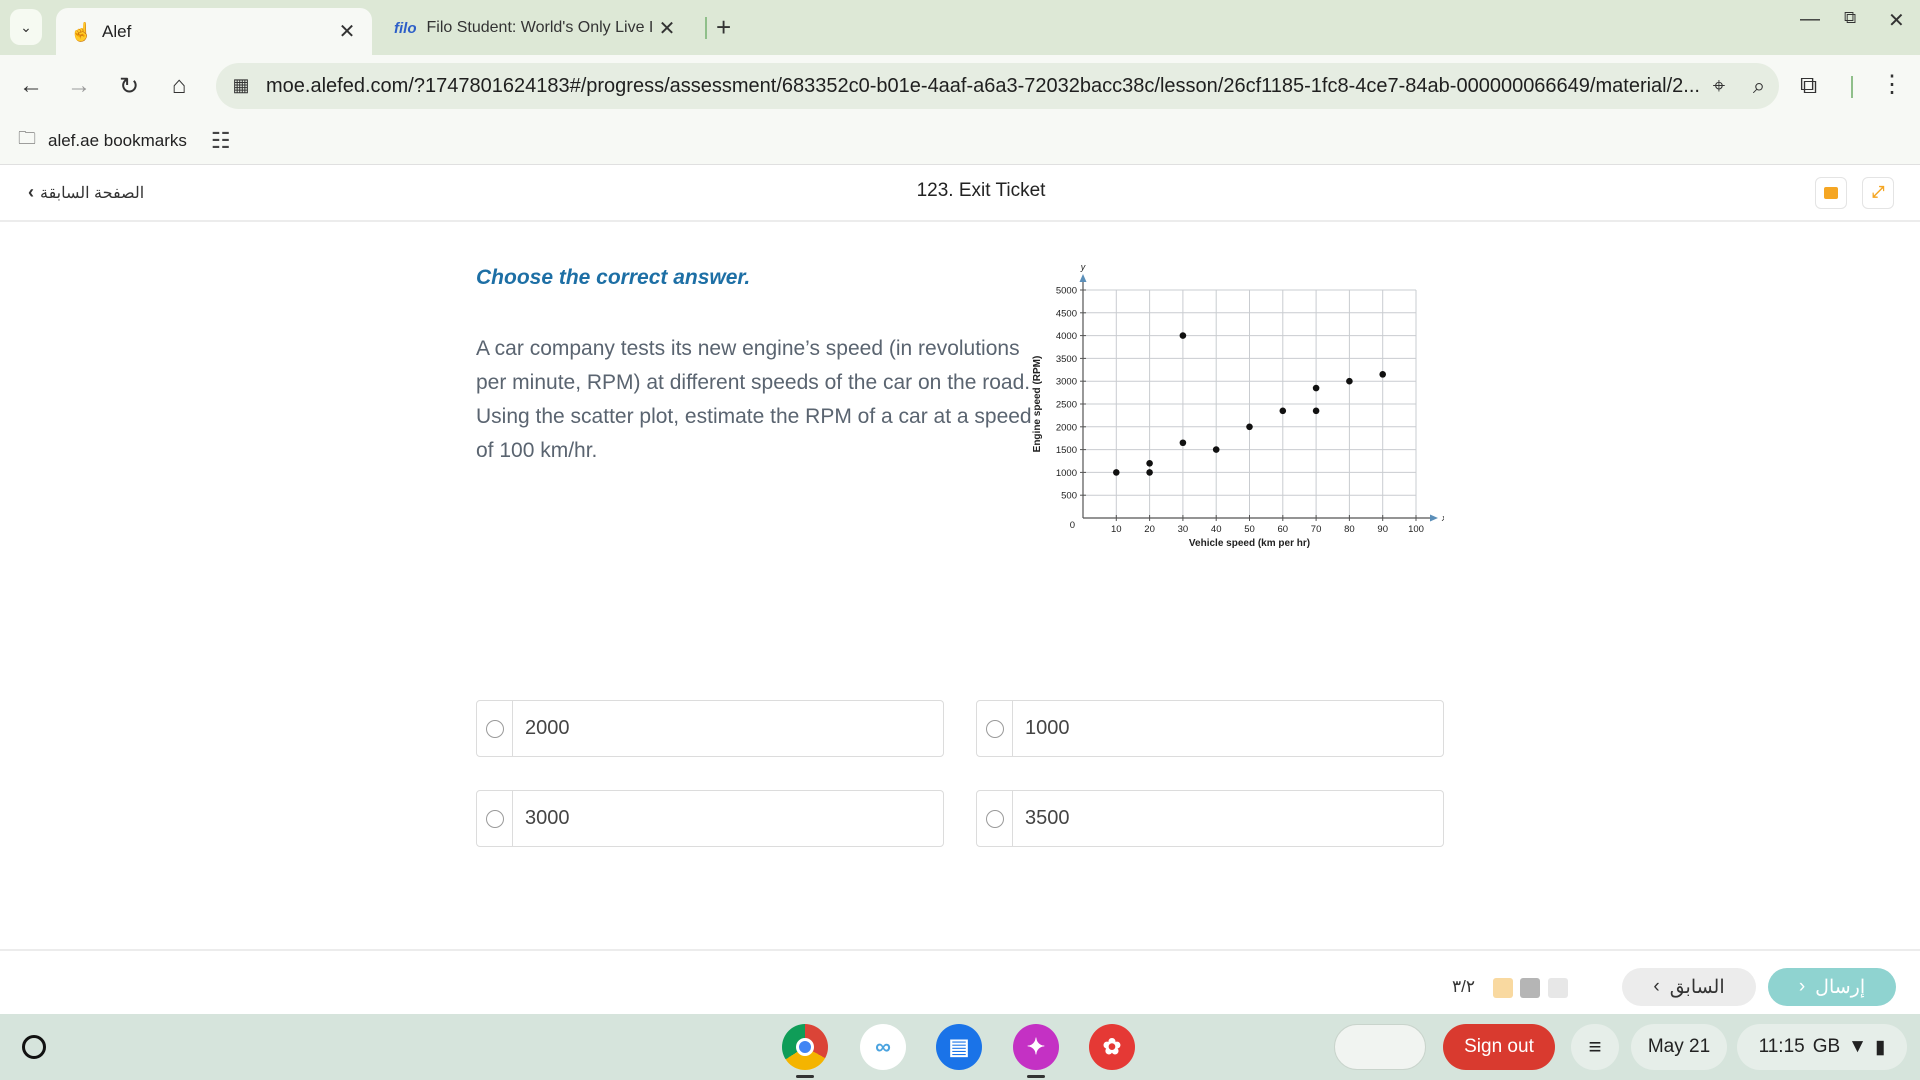  Describe the element at coordinates (981, 190) in the screenshot. I see `page-title: 123. Exit Ticket` at that location.